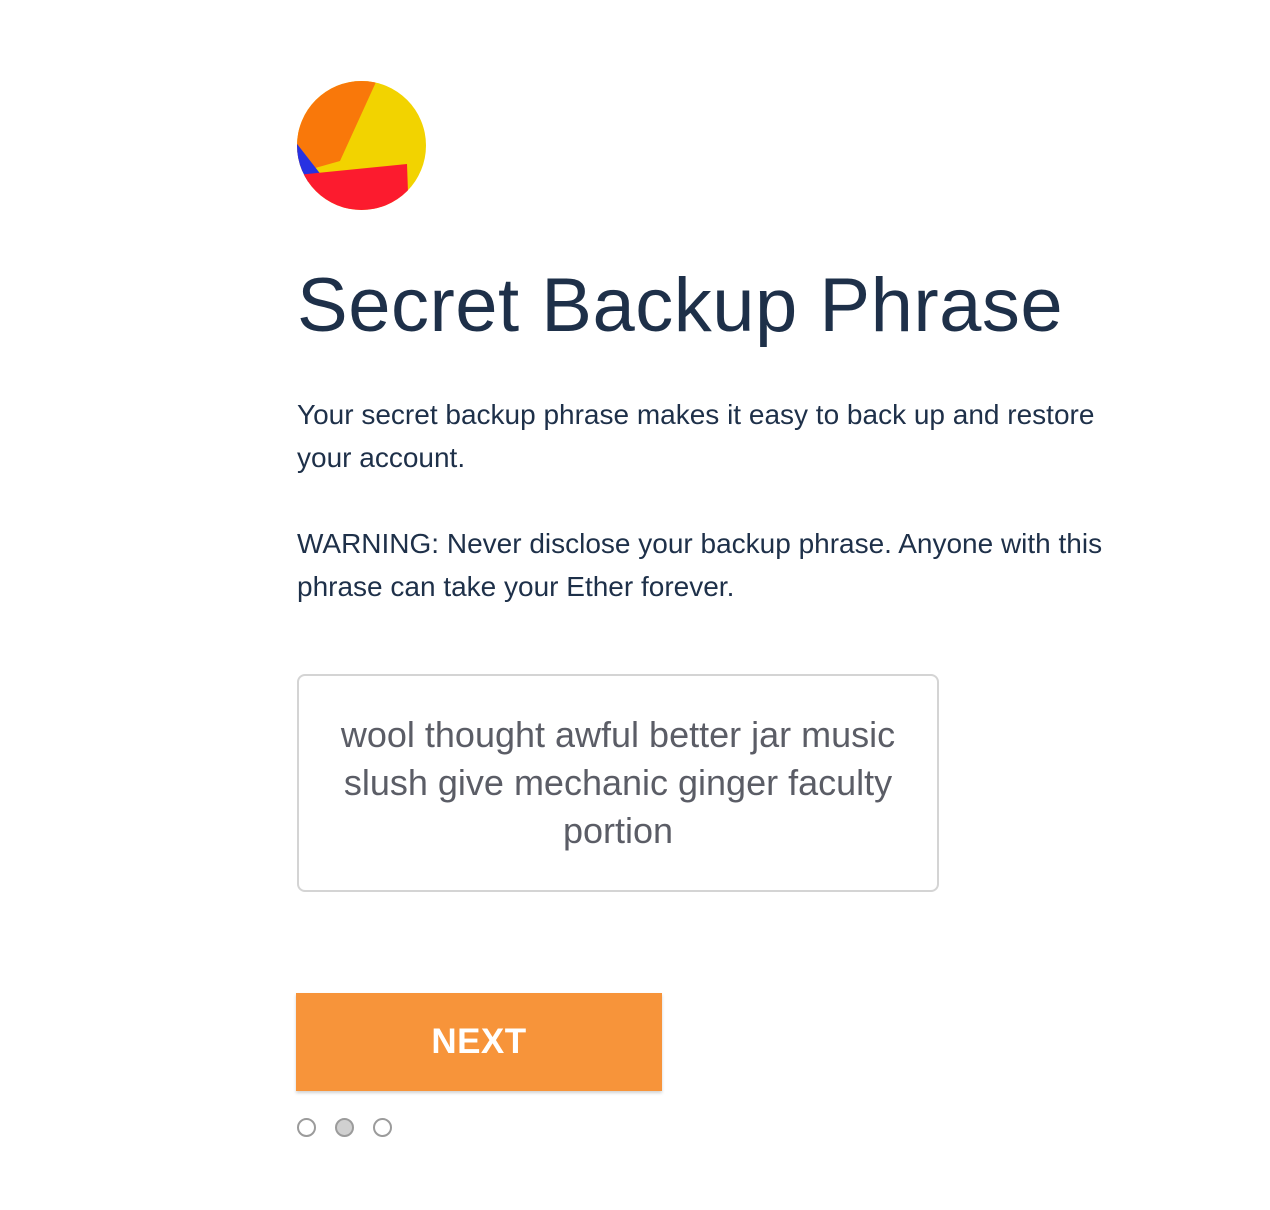  What do you see at coordinates (479, 1042) in the screenshot?
I see `next-button: NEXT` at bounding box center [479, 1042].